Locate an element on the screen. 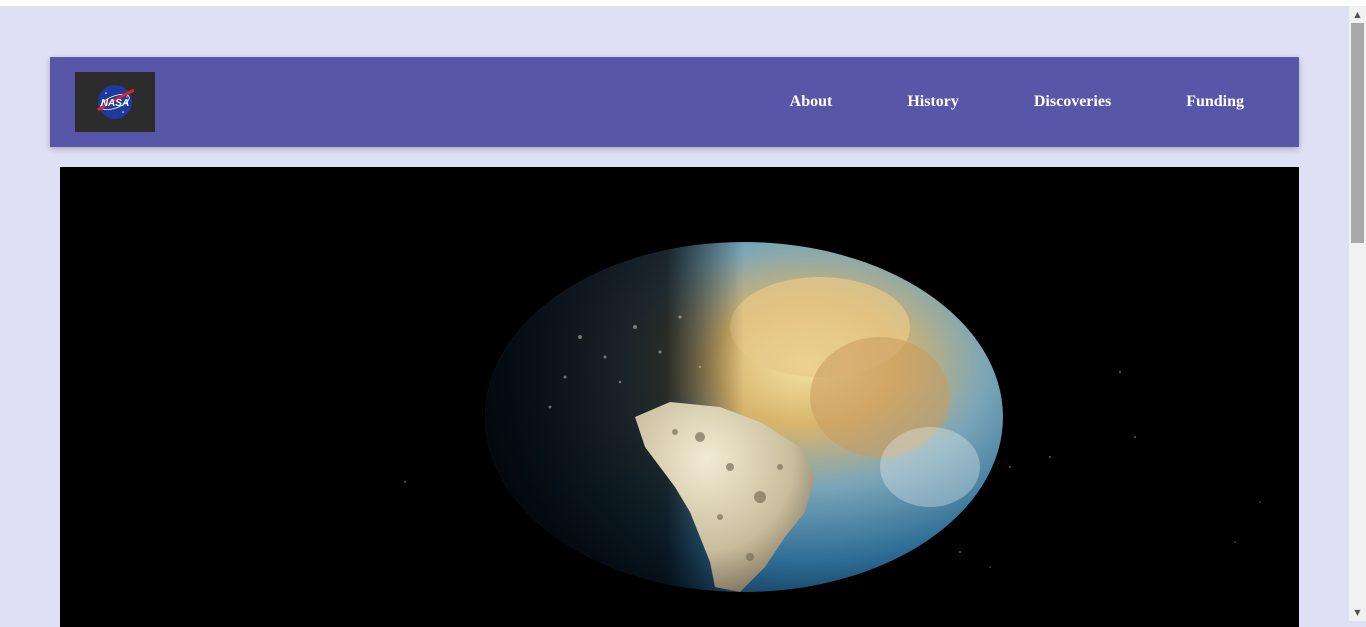  nav-link-discoveries: Discoveries is located at coordinates (1072, 102).